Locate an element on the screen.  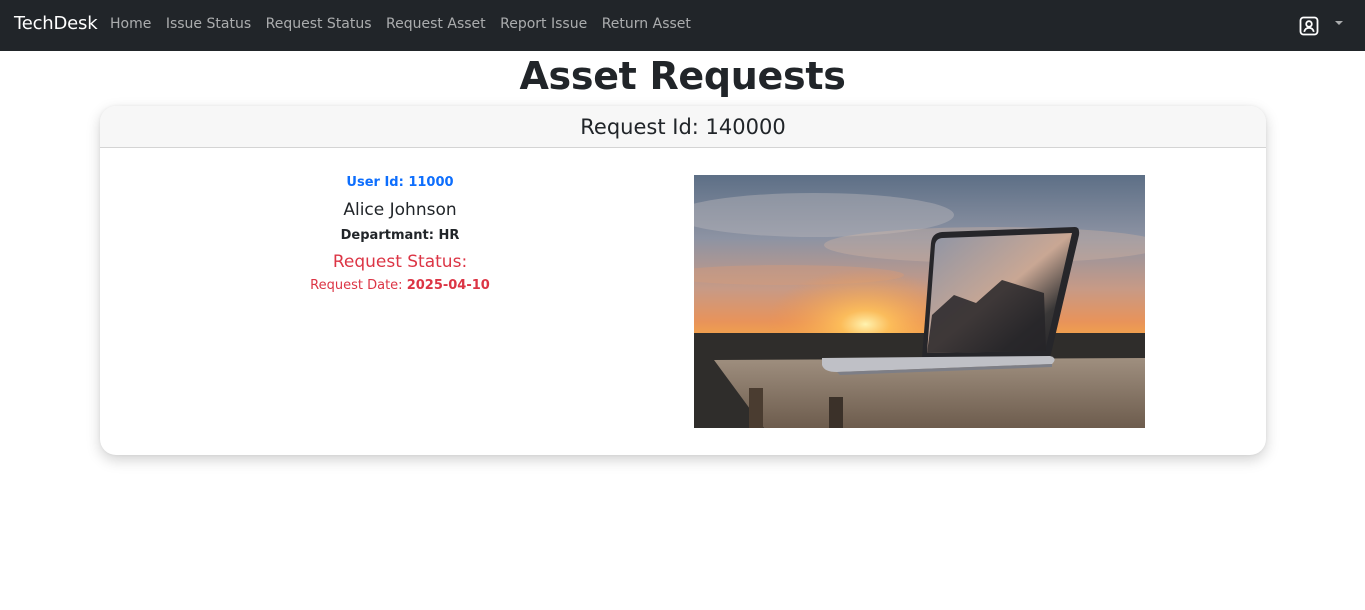
user-name: Alice Johnson is located at coordinates (400, 210).